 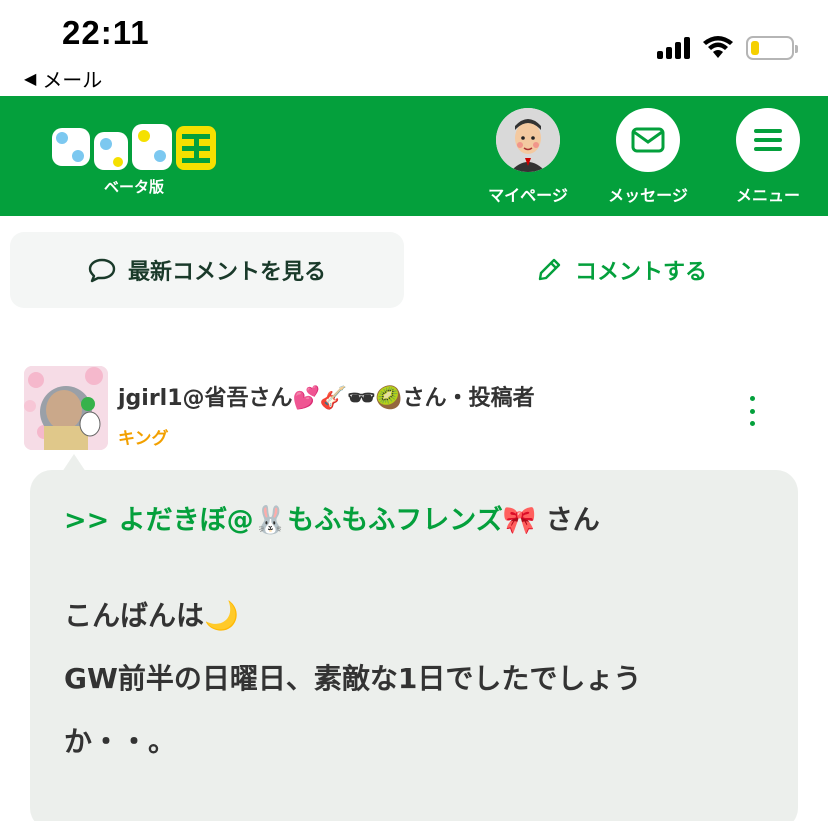 I want to click on reply-target-link: >> よだきぼ@🐰もふもふフレンズ🎀, so click(x=300, y=520).